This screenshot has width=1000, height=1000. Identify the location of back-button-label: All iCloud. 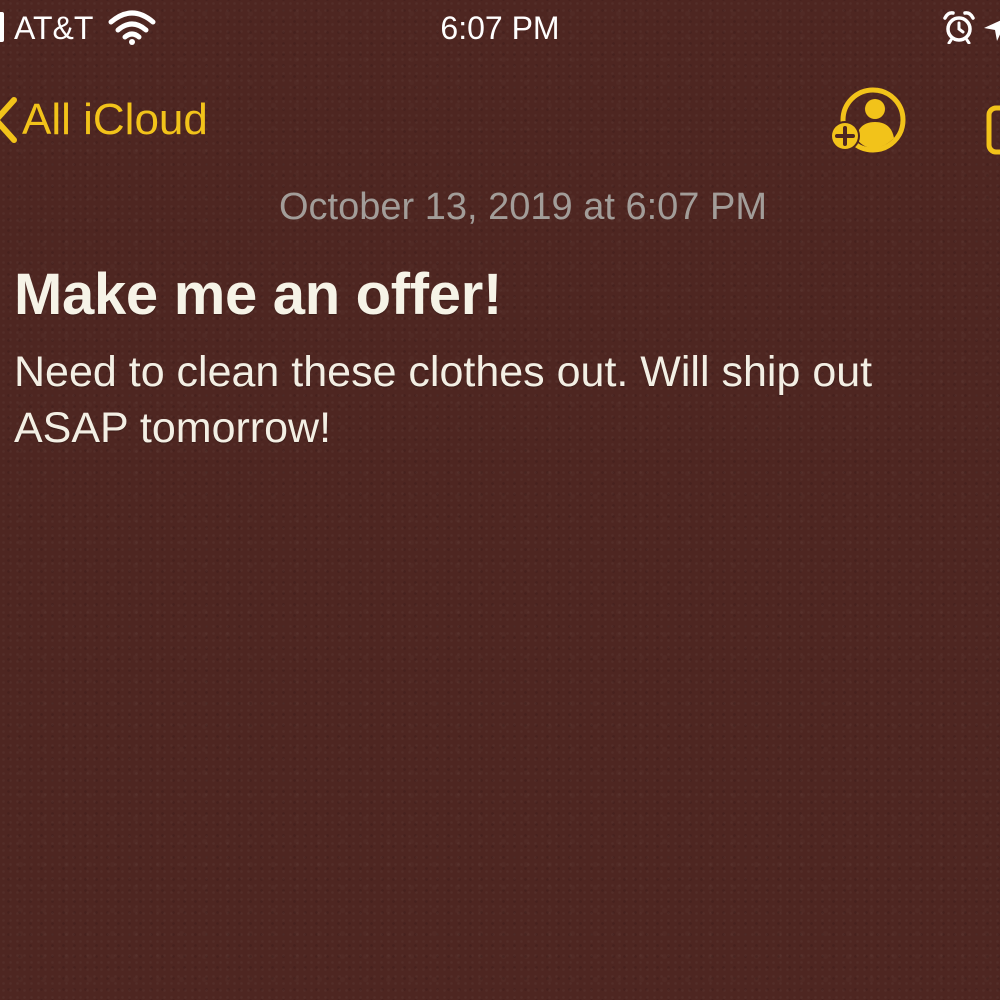
(115, 119).